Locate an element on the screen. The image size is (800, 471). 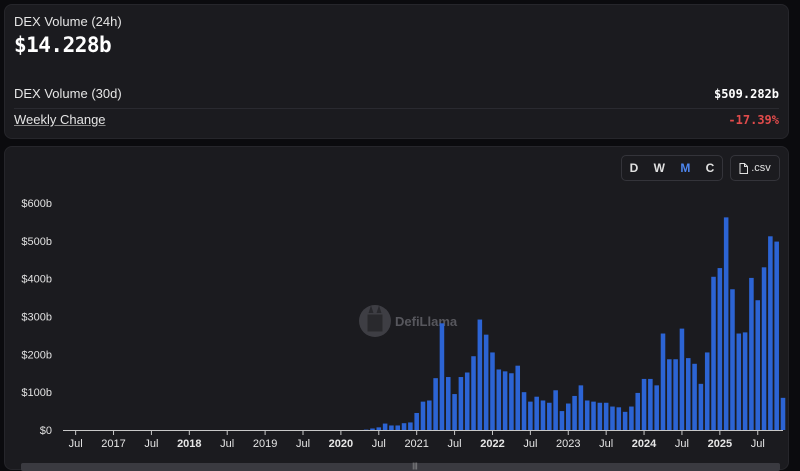
volume-24h-value: $14.228b is located at coordinates (63, 45).